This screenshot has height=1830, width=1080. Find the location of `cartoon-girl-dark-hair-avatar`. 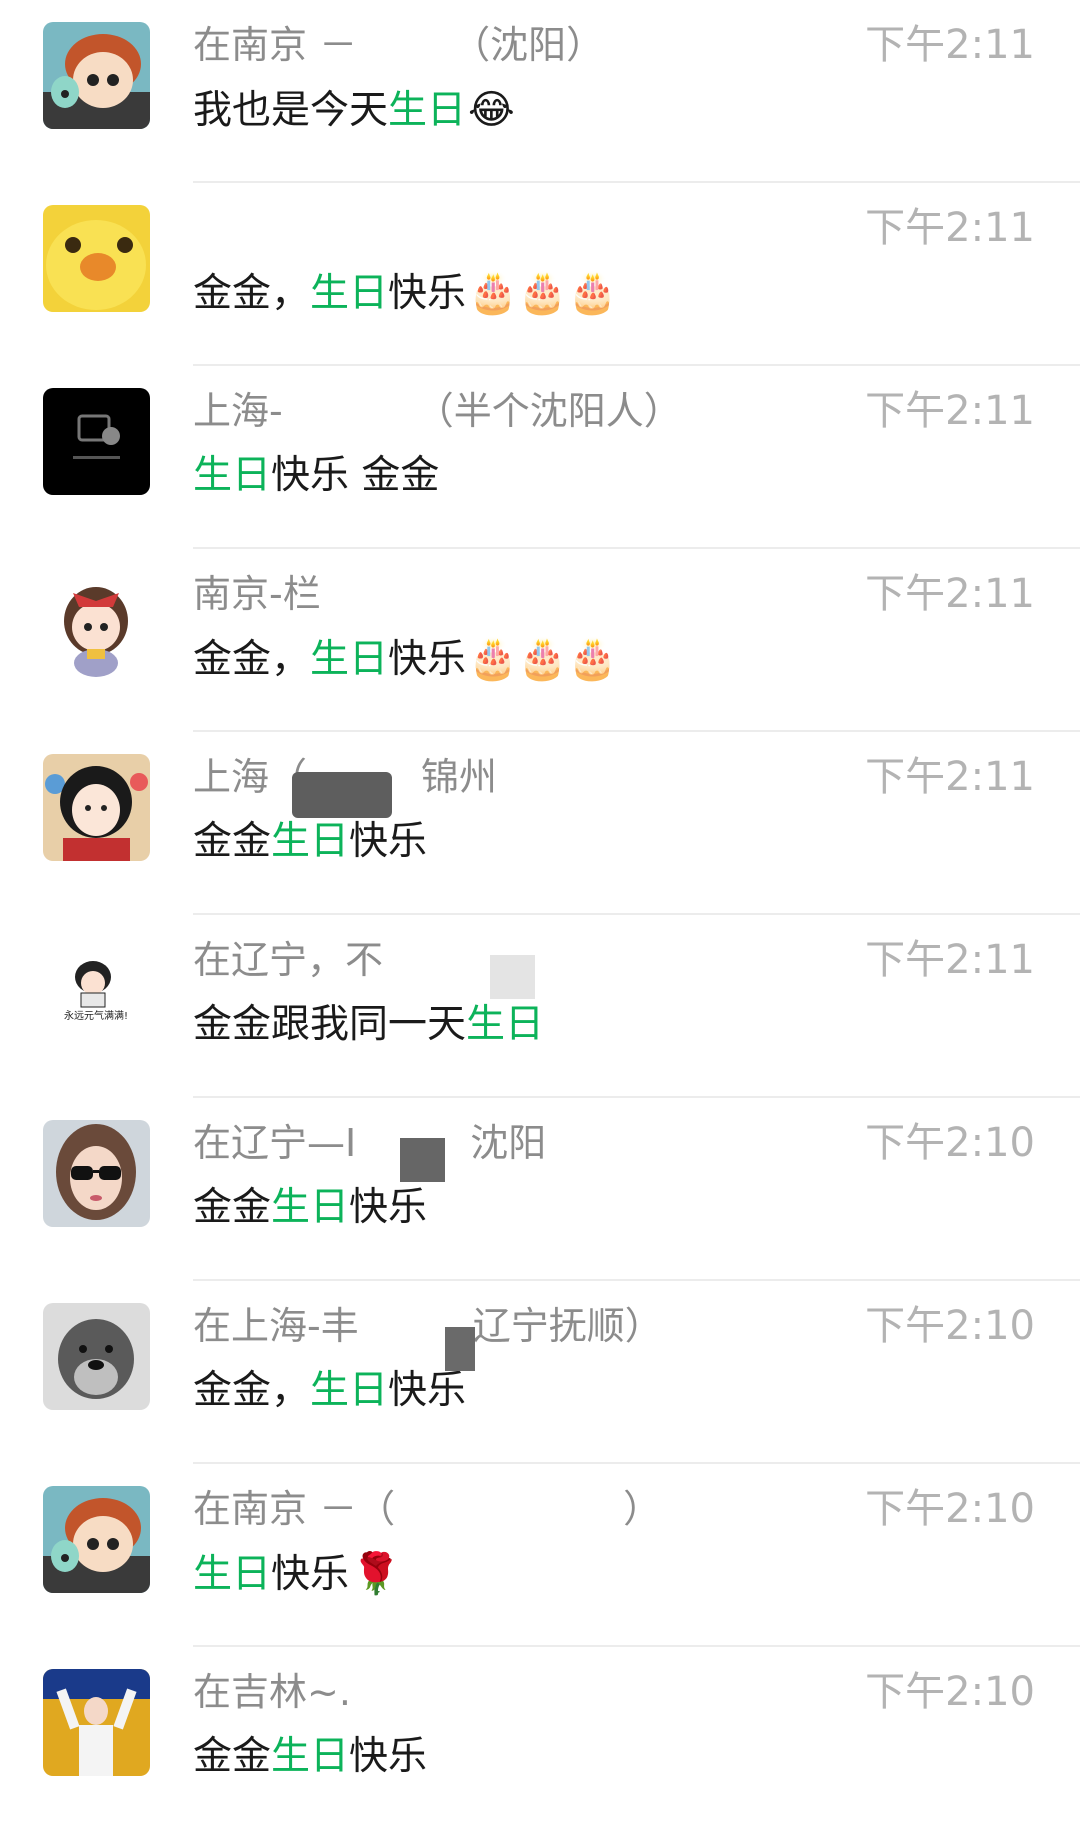

cartoon-girl-dark-hair-avatar is located at coordinates (96, 807).